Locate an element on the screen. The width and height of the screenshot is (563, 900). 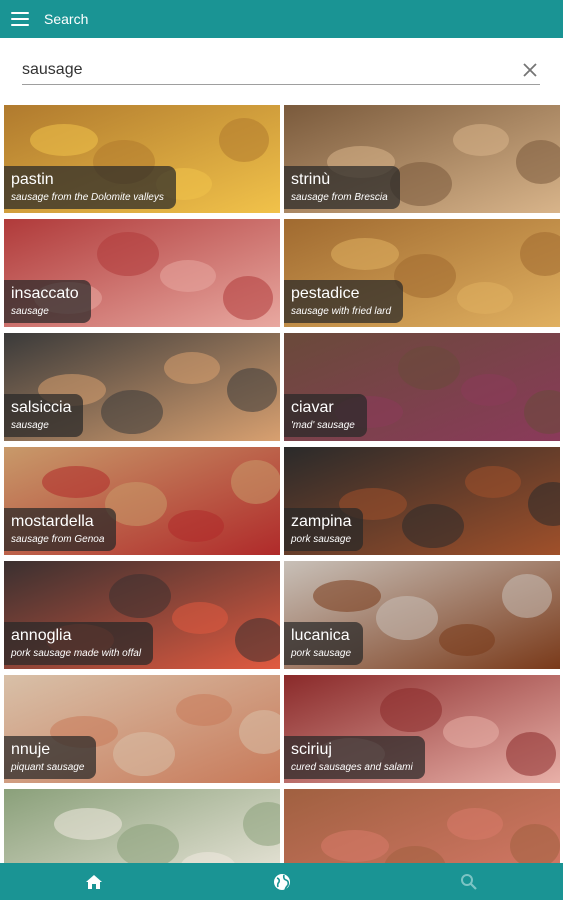
result-description: sausage from Genoa is located at coordinates (58, 539).